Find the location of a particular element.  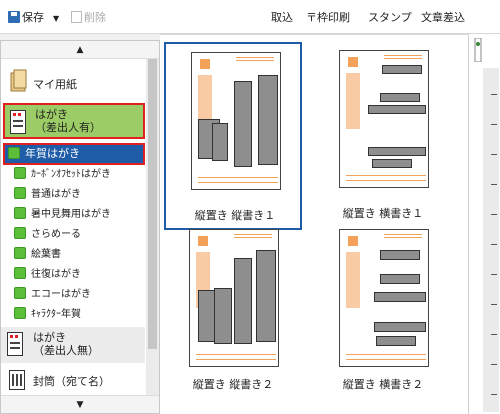

envelope-icon is located at coordinates (17, 380).